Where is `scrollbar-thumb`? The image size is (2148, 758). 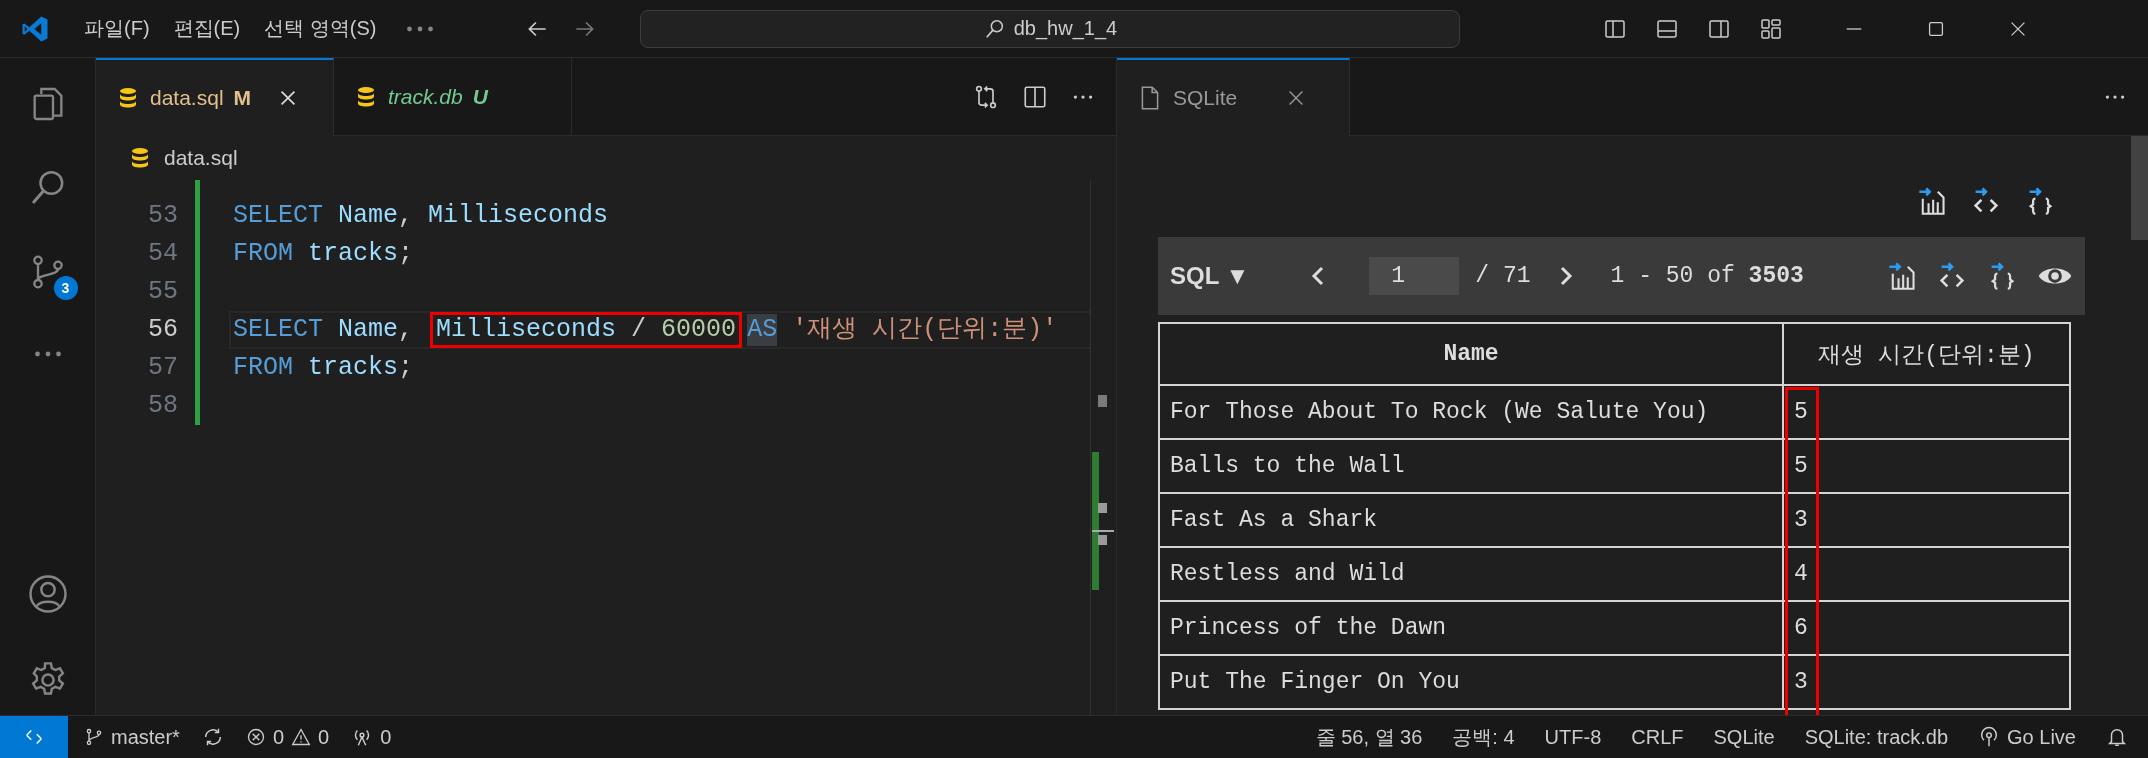
scrollbar-thumb is located at coordinates (2139, 188).